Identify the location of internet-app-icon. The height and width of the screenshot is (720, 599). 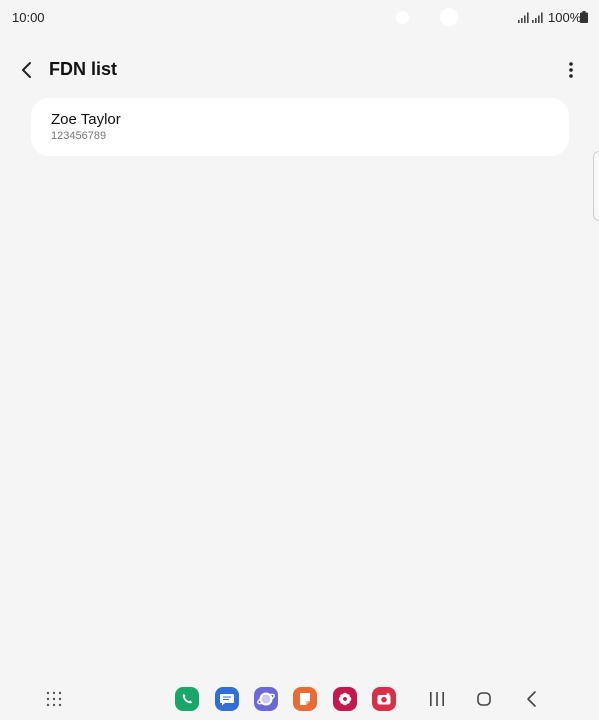
(266, 699).